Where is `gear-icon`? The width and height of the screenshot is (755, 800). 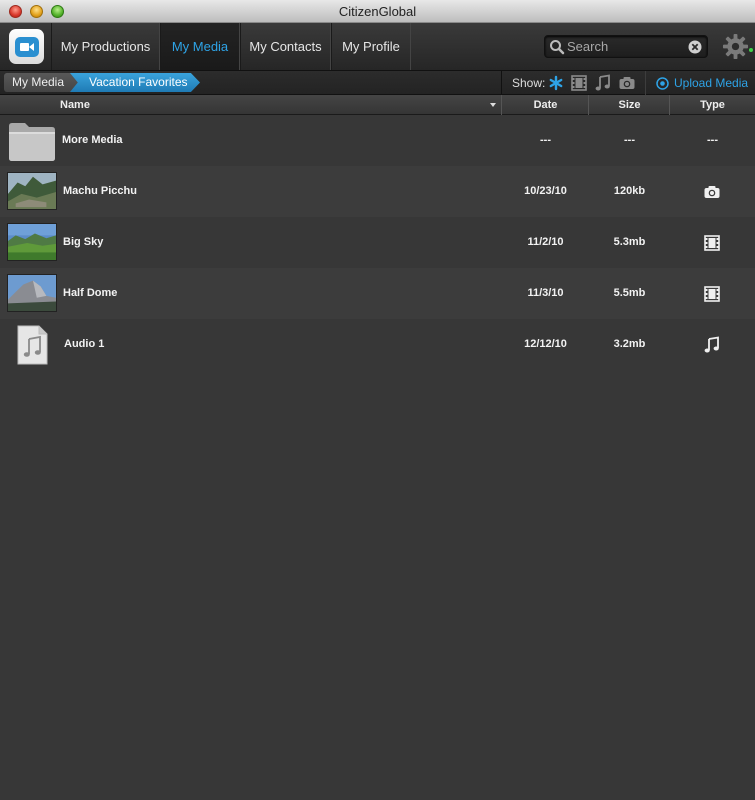
gear-icon is located at coordinates (735, 46).